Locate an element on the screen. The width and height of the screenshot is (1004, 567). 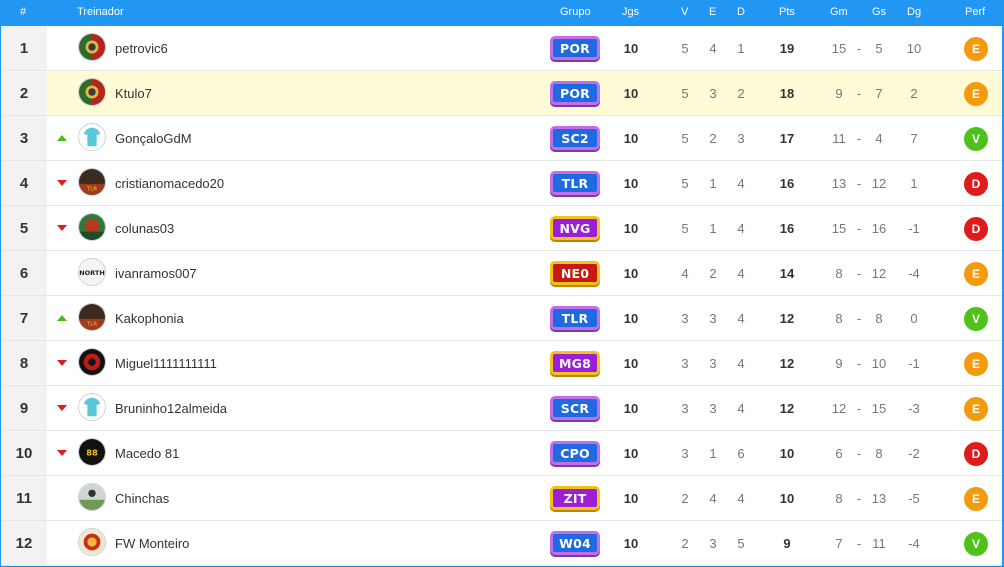
header-goals-for: Gm is located at coordinates (839, 12).